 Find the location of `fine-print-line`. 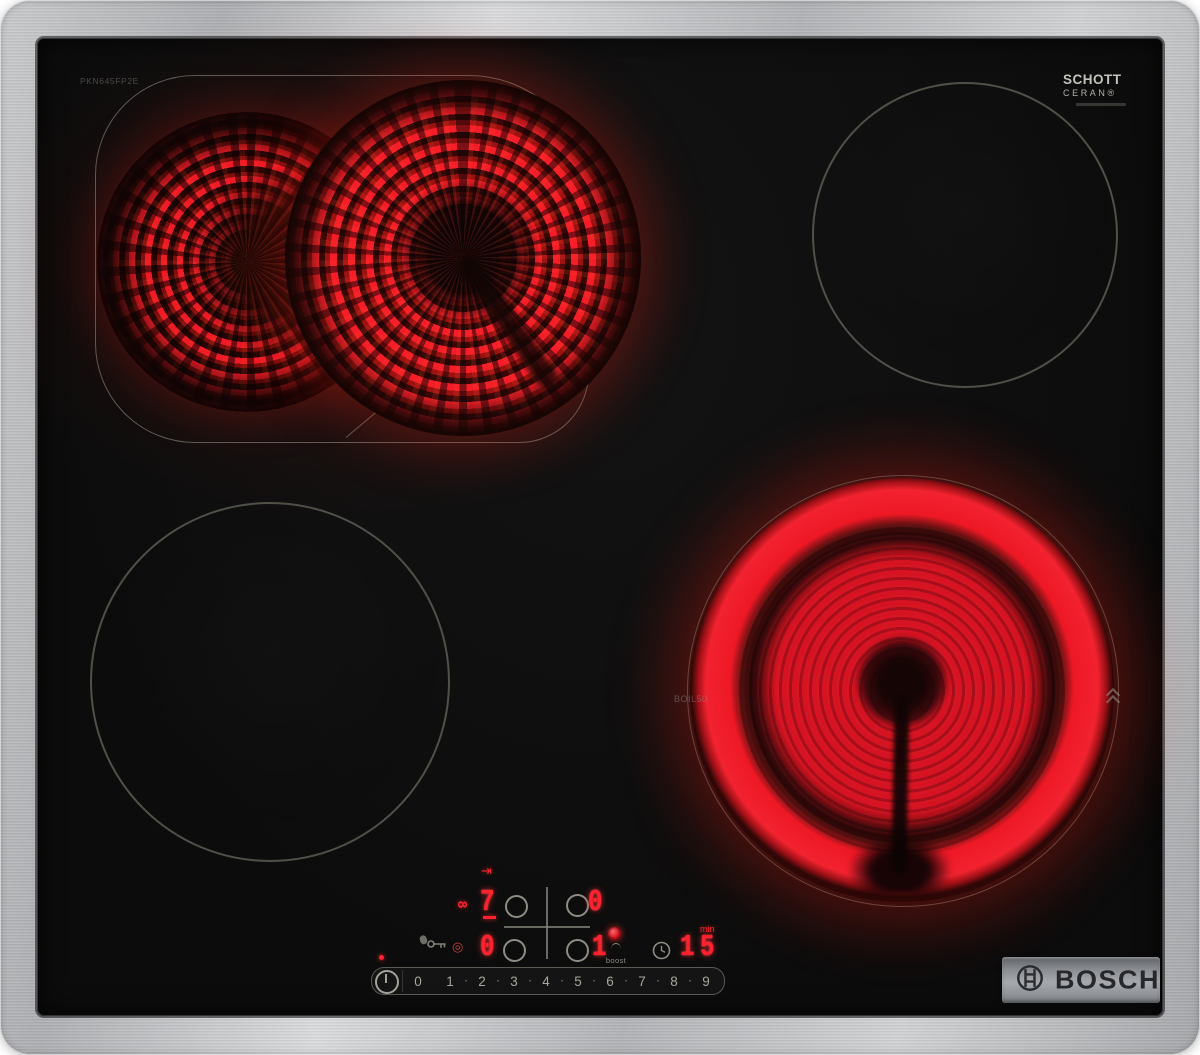

fine-print-line is located at coordinates (1101, 104).